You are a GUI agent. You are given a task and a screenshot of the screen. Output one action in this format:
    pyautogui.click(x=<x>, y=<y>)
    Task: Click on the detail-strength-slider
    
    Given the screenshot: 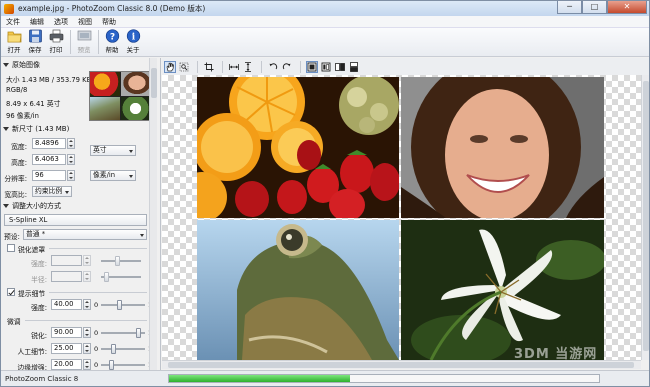 What is the action you would take?
    pyautogui.click(x=123, y=305)
    